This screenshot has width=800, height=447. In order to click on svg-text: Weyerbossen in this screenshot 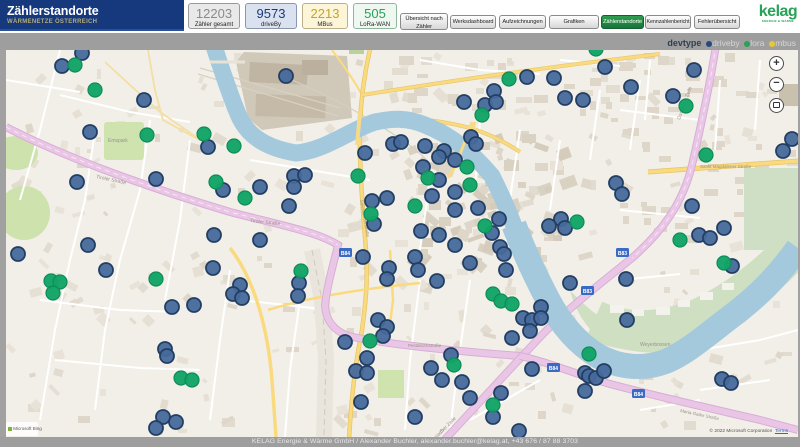, I will do `click(655, 345)`.